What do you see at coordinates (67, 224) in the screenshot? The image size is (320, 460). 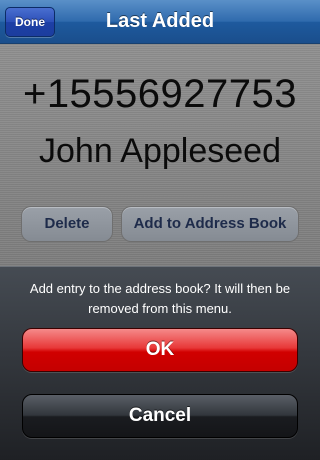 I see `delete-button: Delete` at bounding box center [67, 224].